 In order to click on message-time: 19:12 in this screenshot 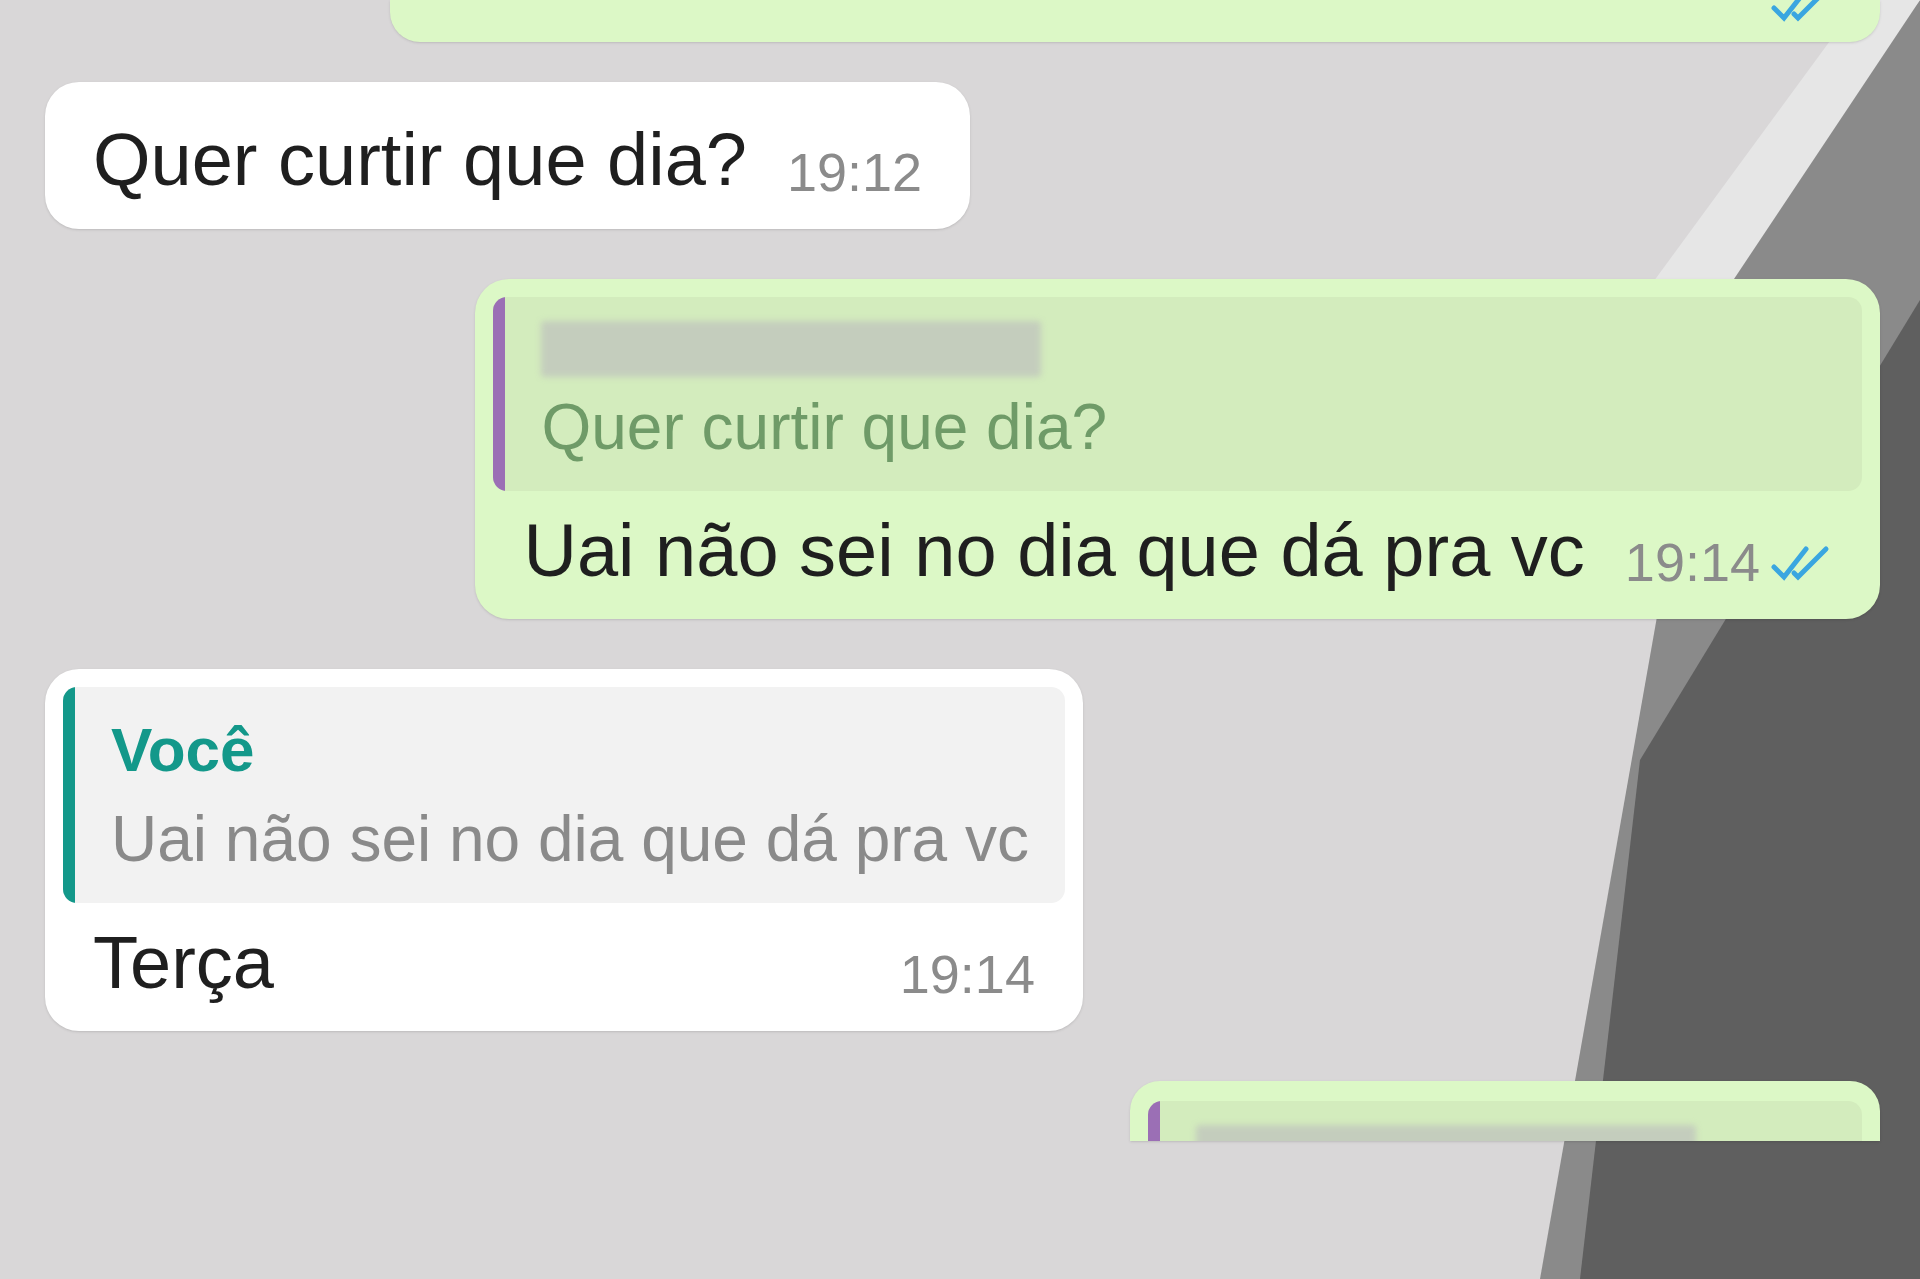, I will do `click(855, 172)`.